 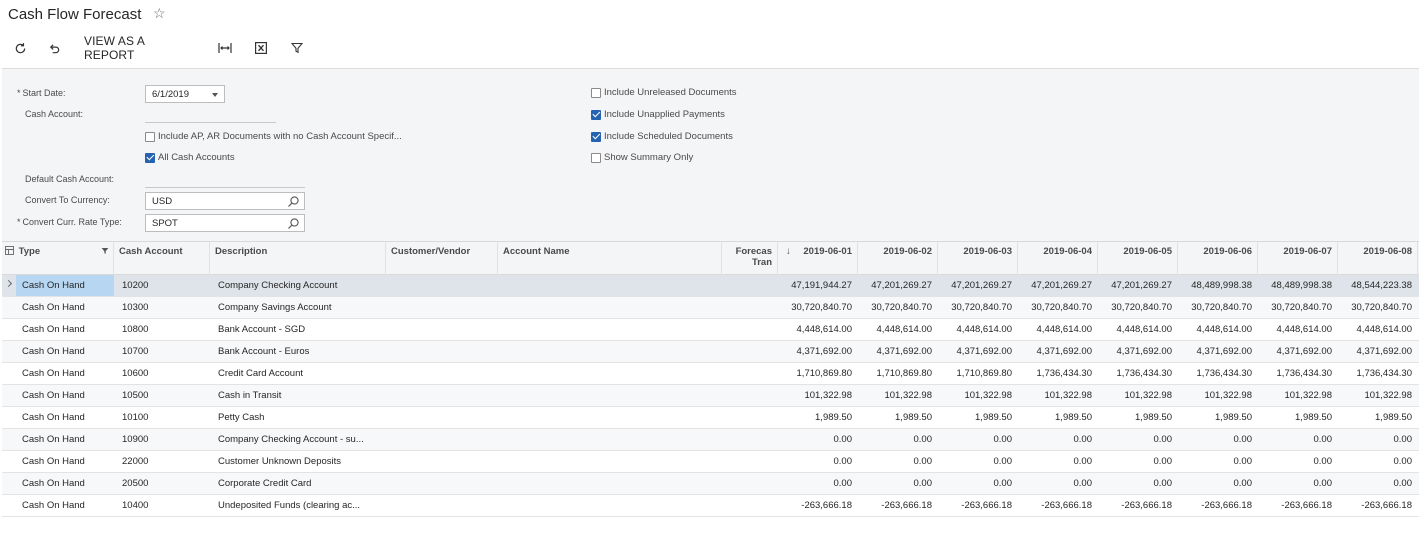 What do you see at coordinates (642, 157) in the screenshot?
I see `show-summary-checkbox: Show Summary Only` at bounding box center [642, 157].